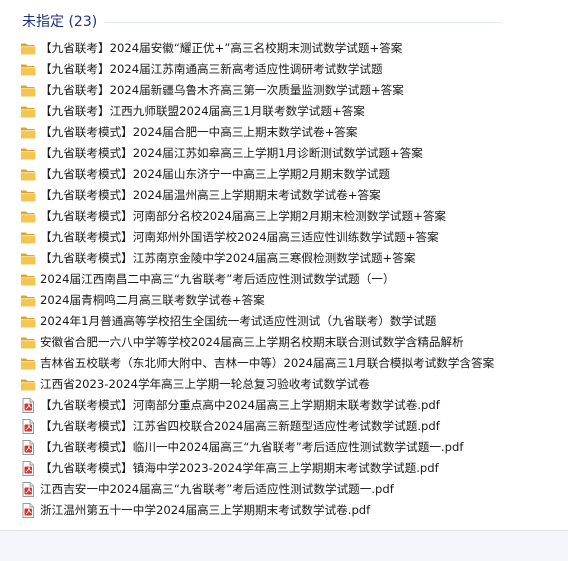 This screenshot has width=568, height=561. What do you see at coordinates (221, 48) in the screenshot?
I see `item-name: 【九省联考】2024届安徽“耀正优+”高三名校期末测试数学试题+答案` at bounding box center [221, 48].